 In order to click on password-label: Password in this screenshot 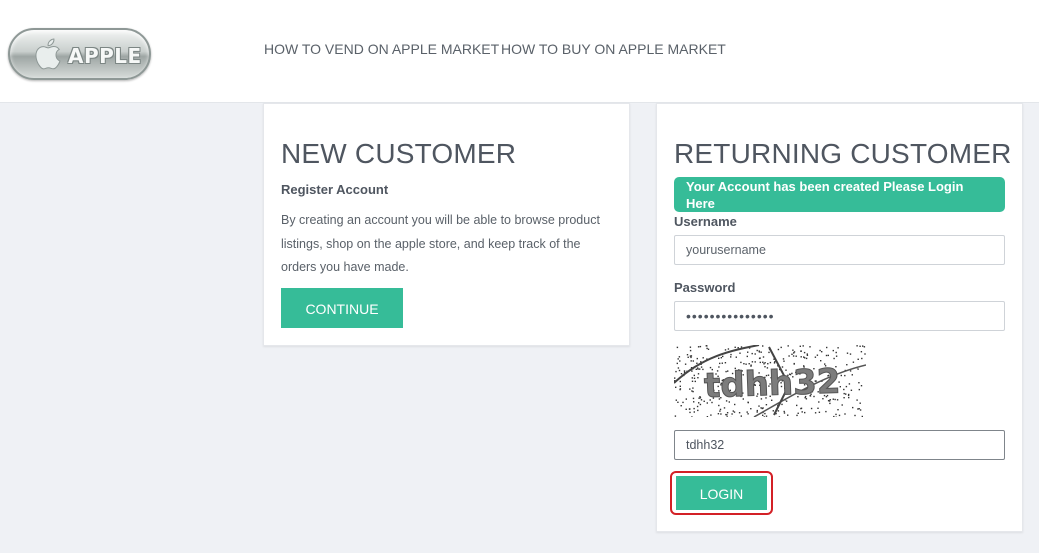, I will do `click(705, 287)`.